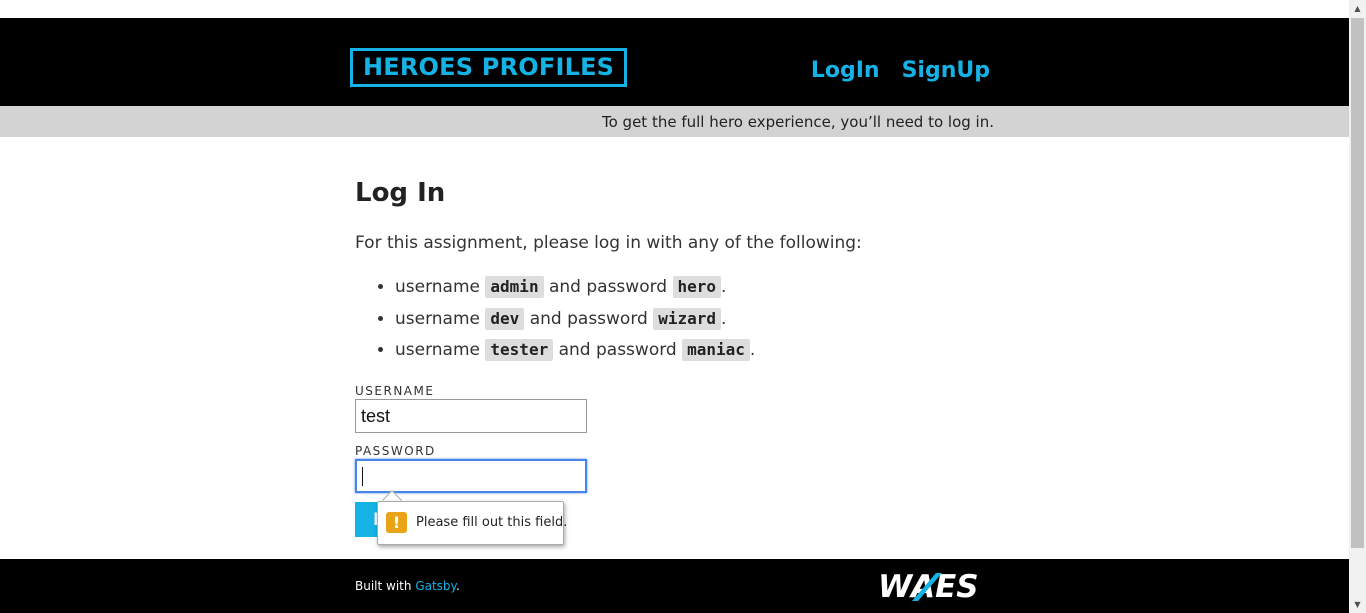  What do you see at coordinates (395, 451) in the screenshot?
I see `password-label: PASSWORD` at bounding box center [395, 451].